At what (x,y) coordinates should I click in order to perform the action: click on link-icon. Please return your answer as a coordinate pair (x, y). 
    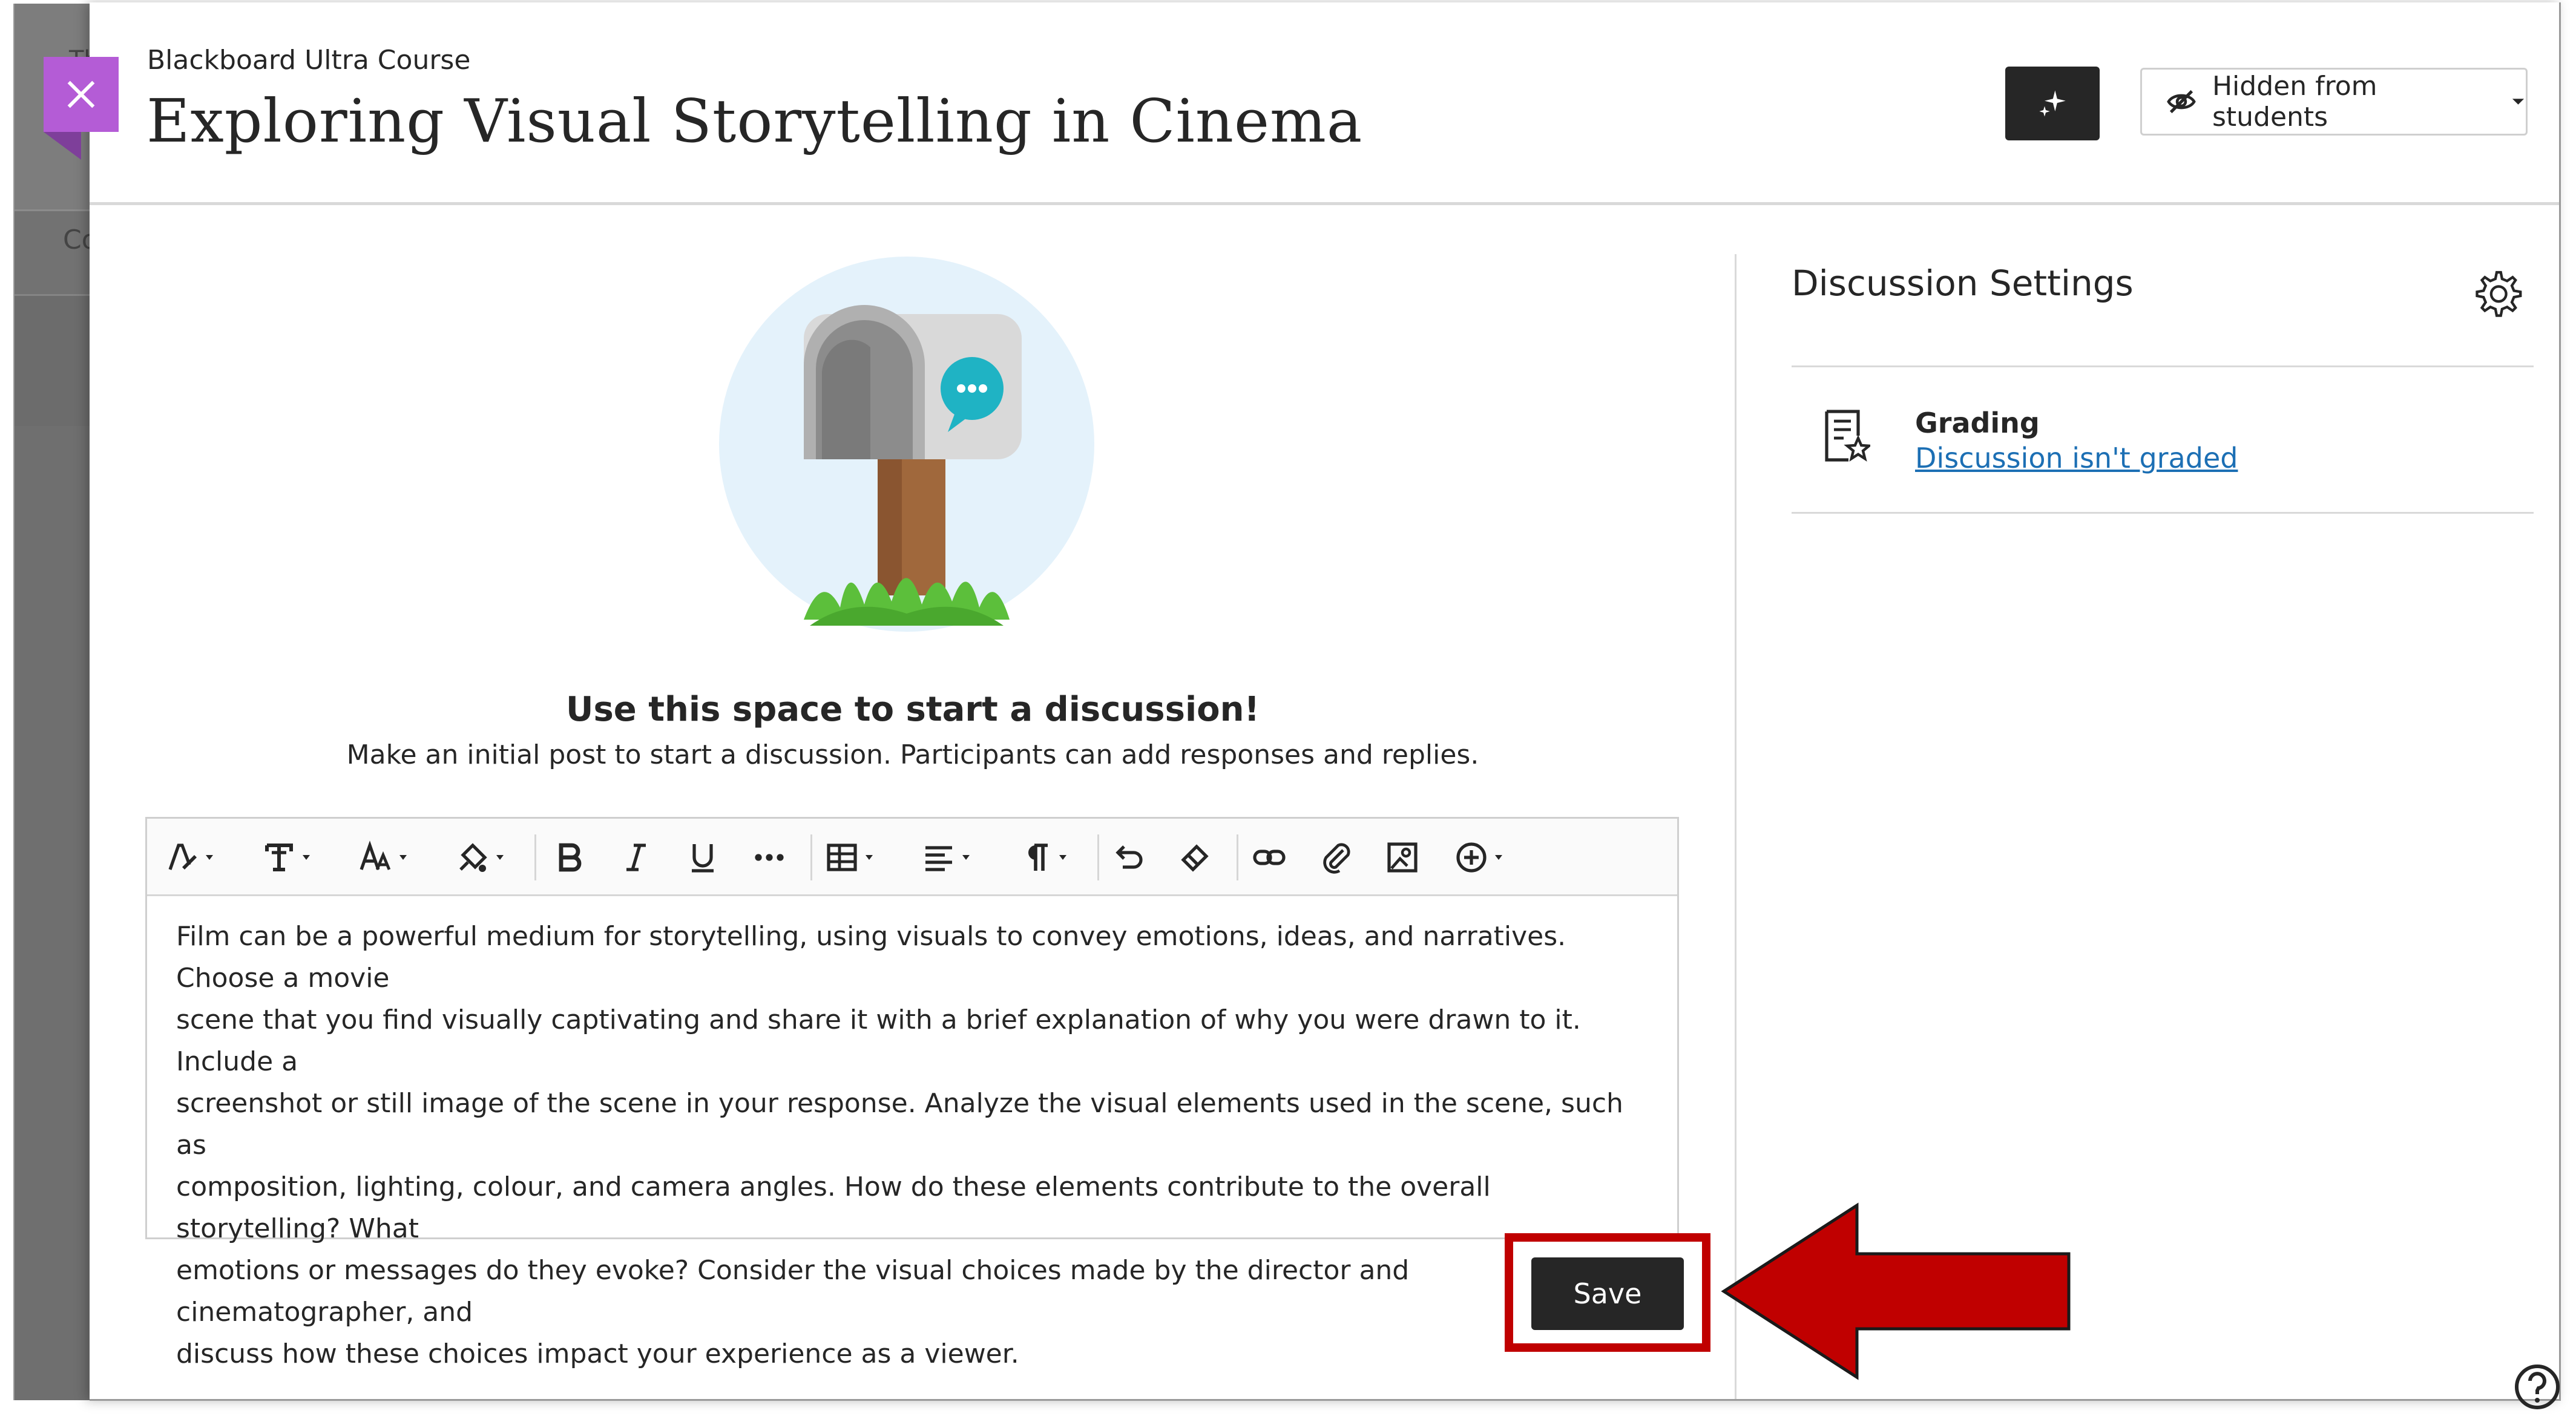
    Looking at the image, I should click on (1269, 857).